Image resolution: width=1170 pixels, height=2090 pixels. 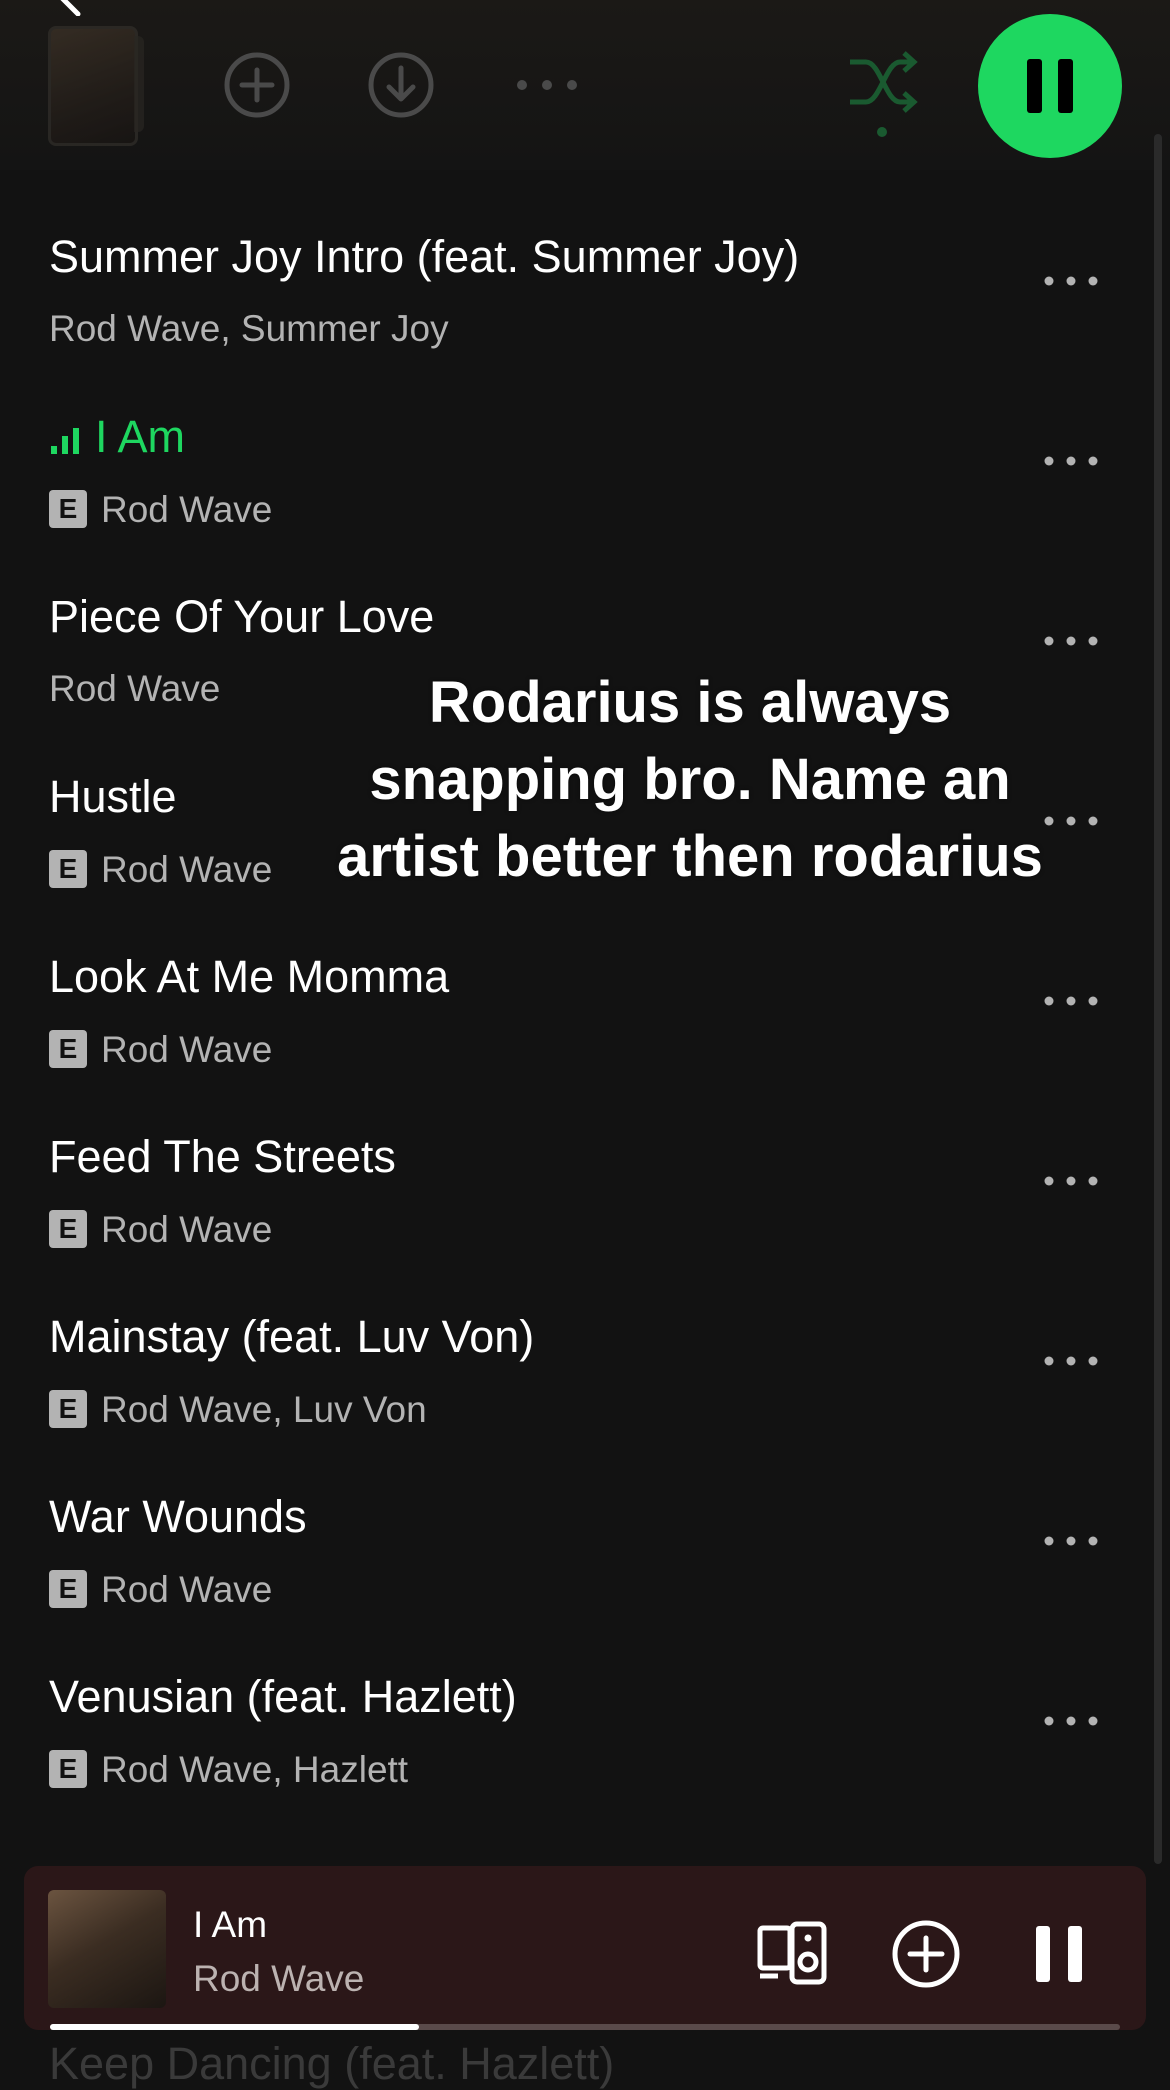 What do you see at coordinates (140, 436) in the screenshot?
I see `track-title-text: I Am` at bounding box center [140, 436].